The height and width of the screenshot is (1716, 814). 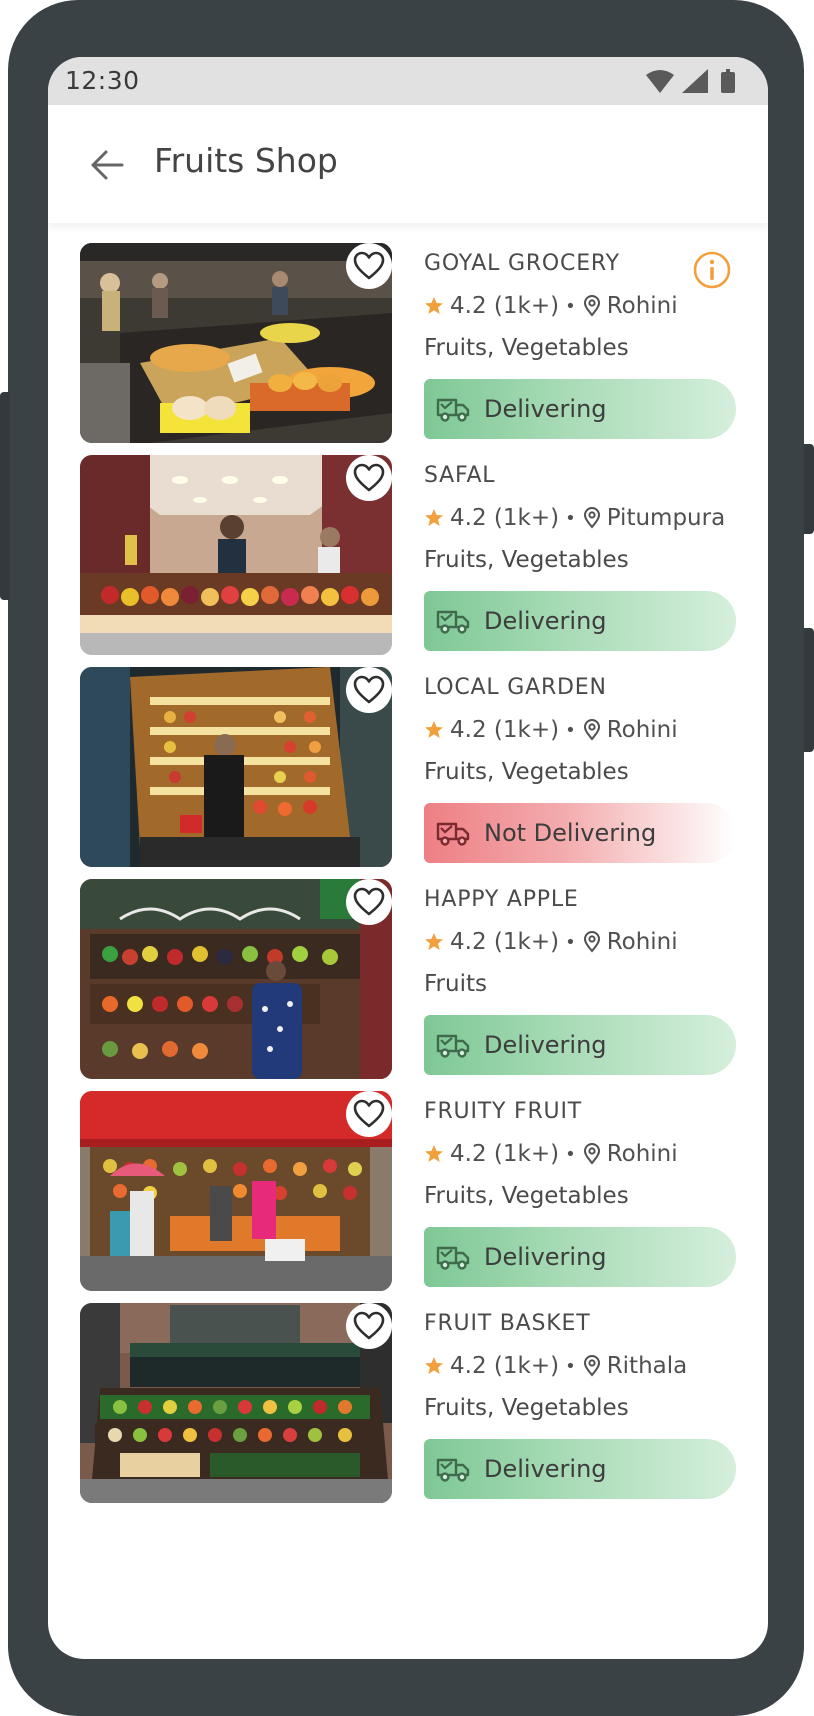 I want to click on delivery-status: Not Delivering, so click(x=580, y=833).